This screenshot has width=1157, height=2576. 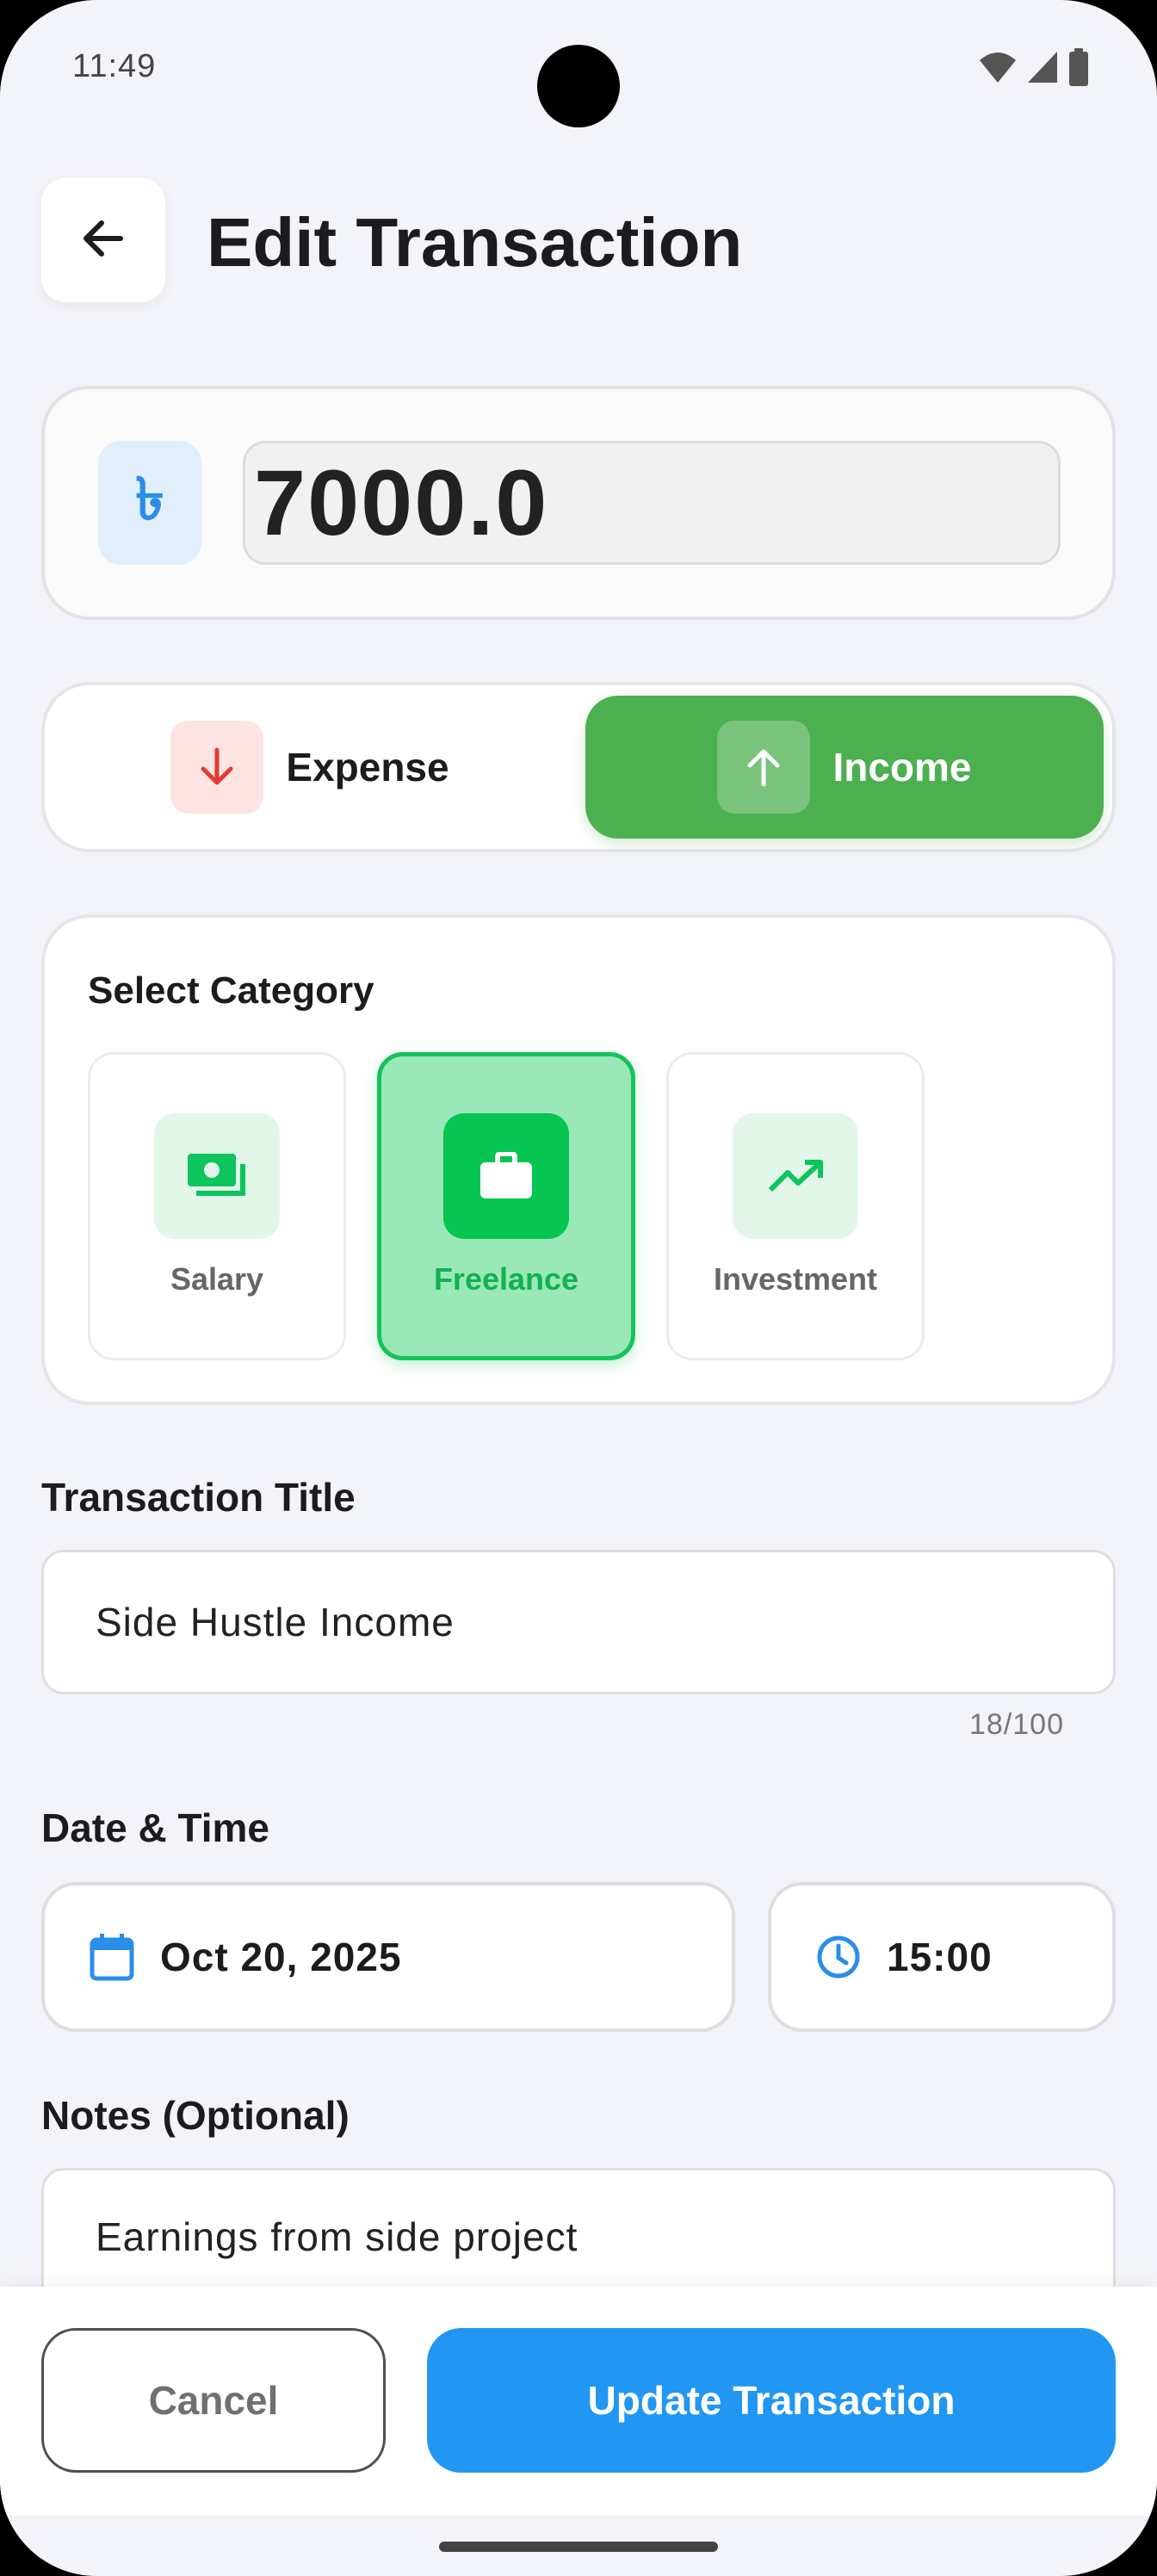 I want to click on income-option: Income, so click(x=845, y=767).